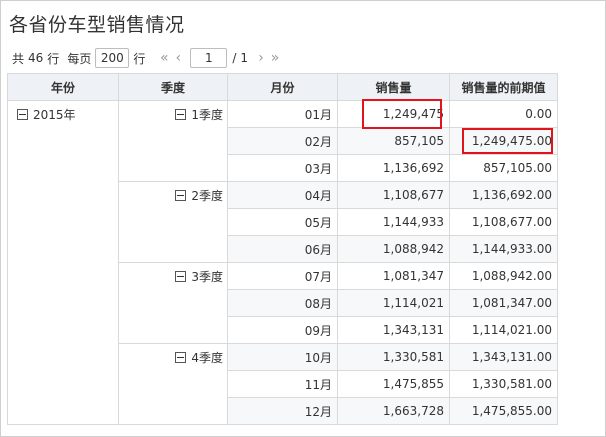 The width and height of the screenshot is (606, 437). Describe the element at coordinates (282, 357) in the screenshot. I see `month-cell: 10月` at that location.